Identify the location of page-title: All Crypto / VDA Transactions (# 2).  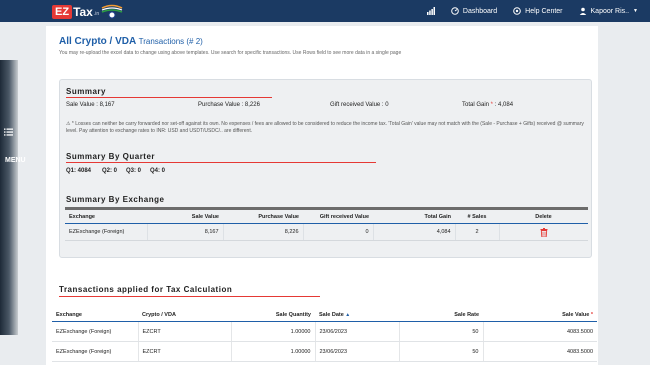
(131, 41).